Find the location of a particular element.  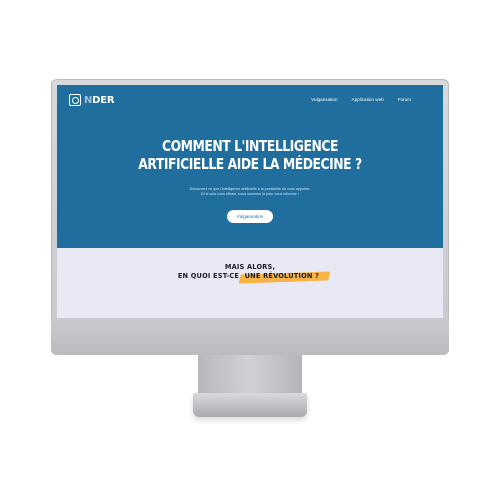

section-title-highlight: UNE RÉVOLUTION ? is located at coordinates (282, 276).